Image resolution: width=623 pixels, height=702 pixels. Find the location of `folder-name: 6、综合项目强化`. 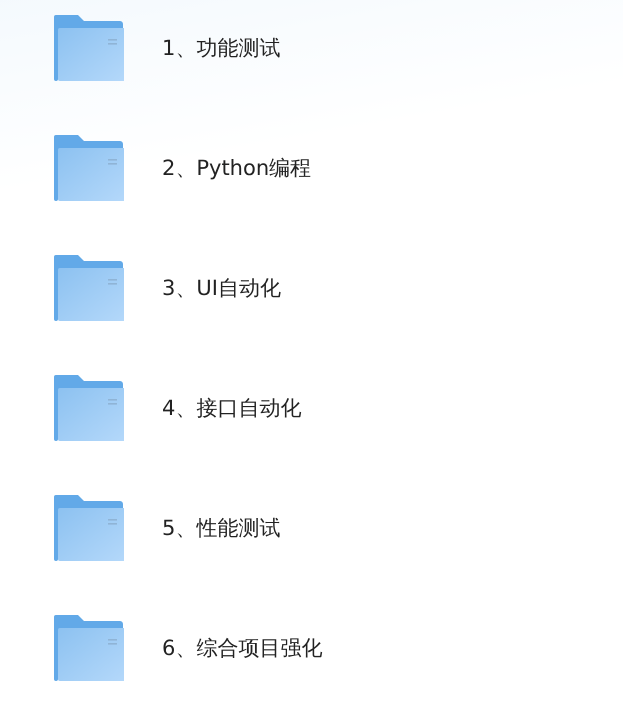

folder-name: 6、综合项目强化 is located at coordinates (242, 648).